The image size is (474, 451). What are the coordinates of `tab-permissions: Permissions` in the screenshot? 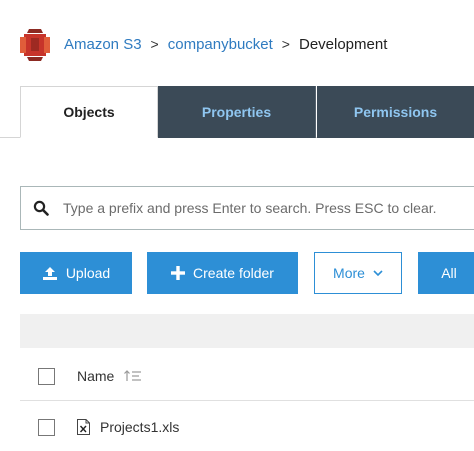 It's located at (395, 112).